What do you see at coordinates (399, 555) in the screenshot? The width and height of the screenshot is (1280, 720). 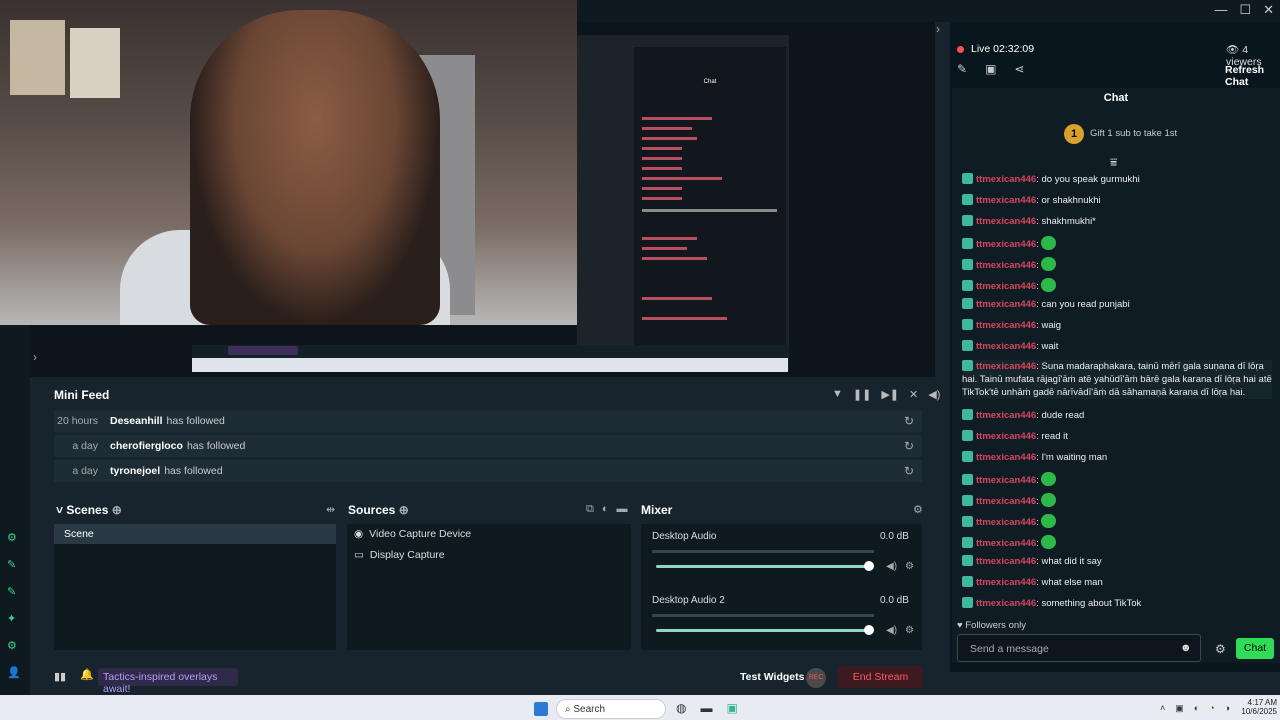 I see `source-item: ▭ Display Capture` at bounding box center [399, 555].